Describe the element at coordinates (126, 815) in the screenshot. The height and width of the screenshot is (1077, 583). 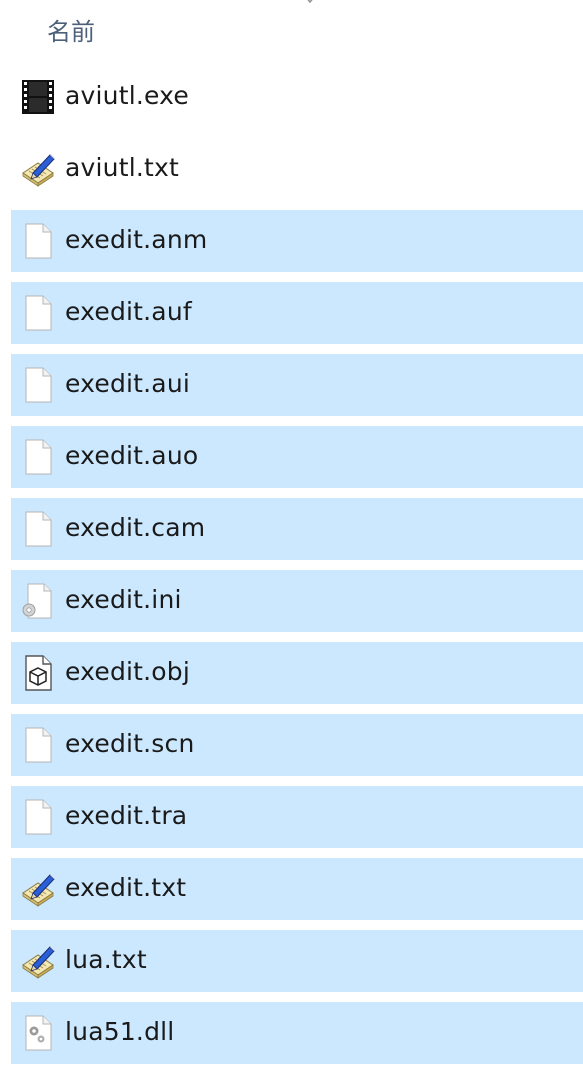
I see `file-name: exedit.tra` at that location.